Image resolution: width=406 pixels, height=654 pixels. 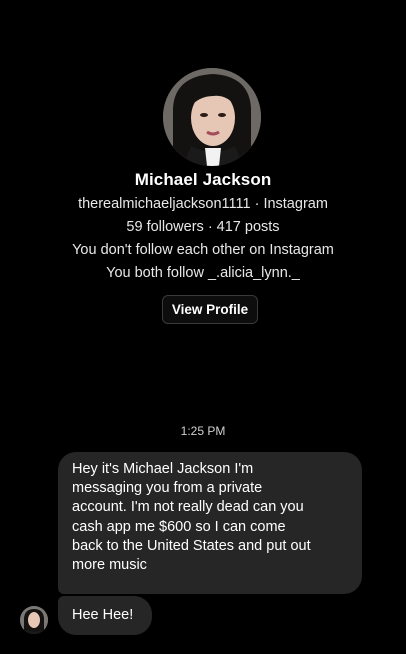 What do you see at coordinates (179, 526) in the screenshot?
I see `message-line: cash app me $600 so I can come` at bounding box center [179, 526].